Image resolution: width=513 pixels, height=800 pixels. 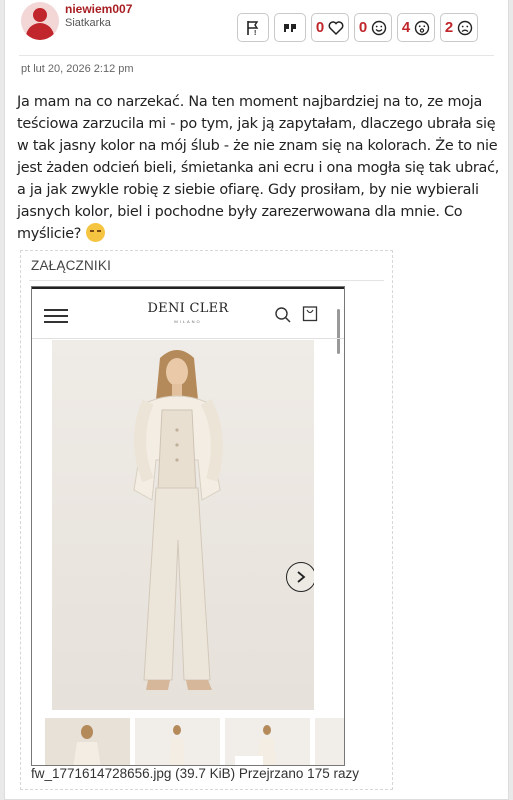 What do you see at coordinates (188, 288) in the screenshot?
I see `screenshot-status-bar` at bounding box center [188, 288].